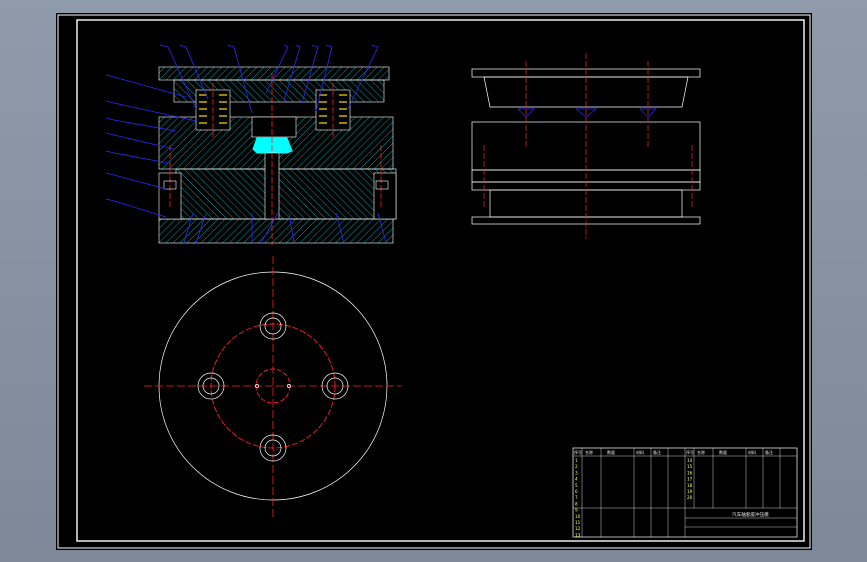 This screenshot has height=562, width=867. I want to click on bom-row-number: 3, so click(576, 472).